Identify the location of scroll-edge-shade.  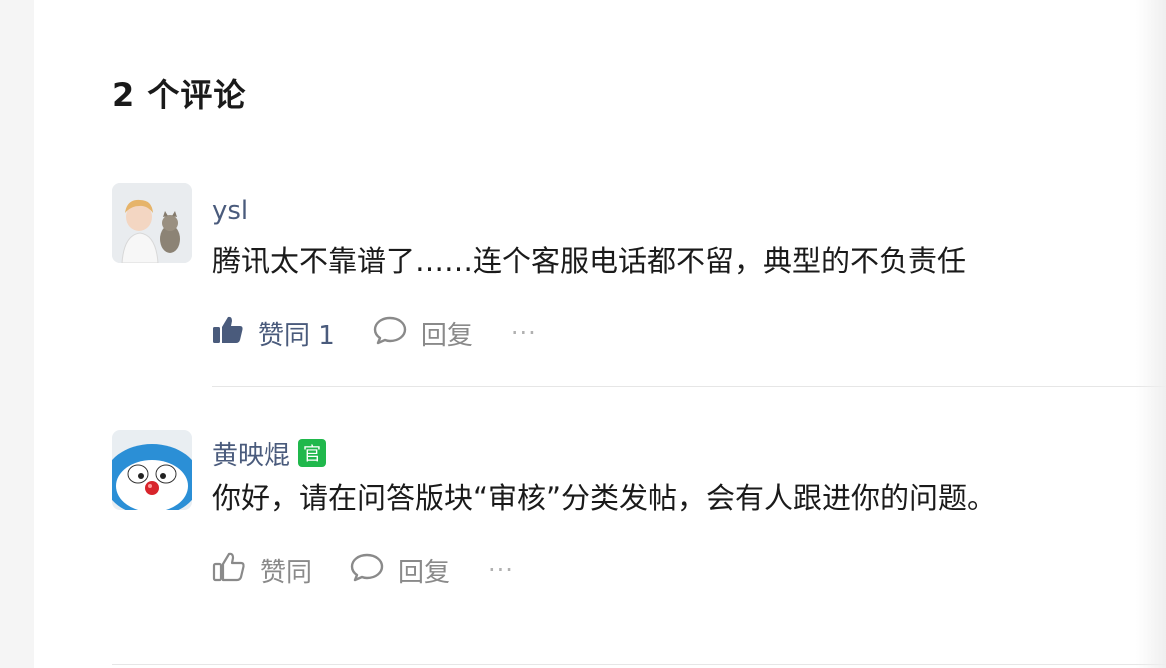
(1151, 334).